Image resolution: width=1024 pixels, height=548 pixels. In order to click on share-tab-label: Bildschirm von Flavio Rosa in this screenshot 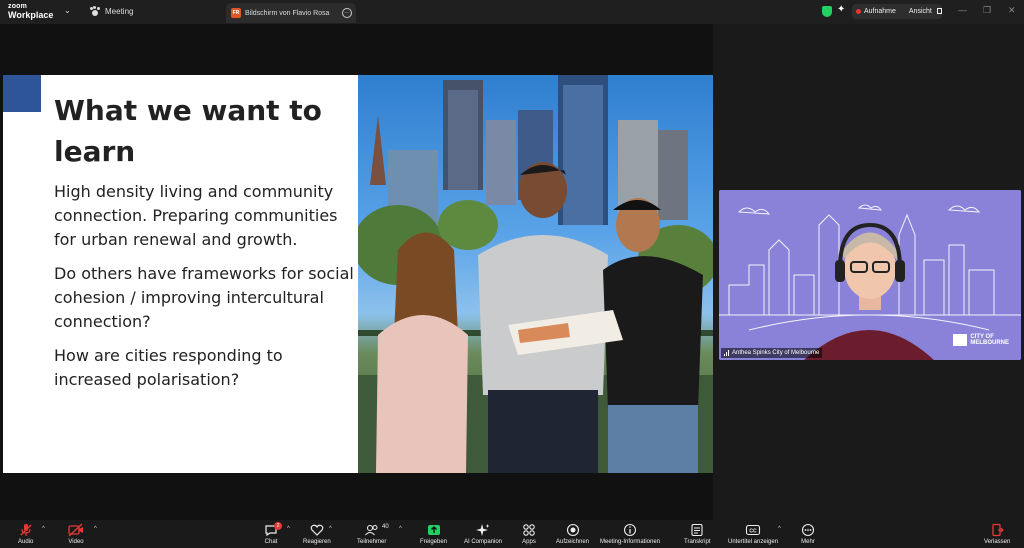, I will do `click(287, 13)`.